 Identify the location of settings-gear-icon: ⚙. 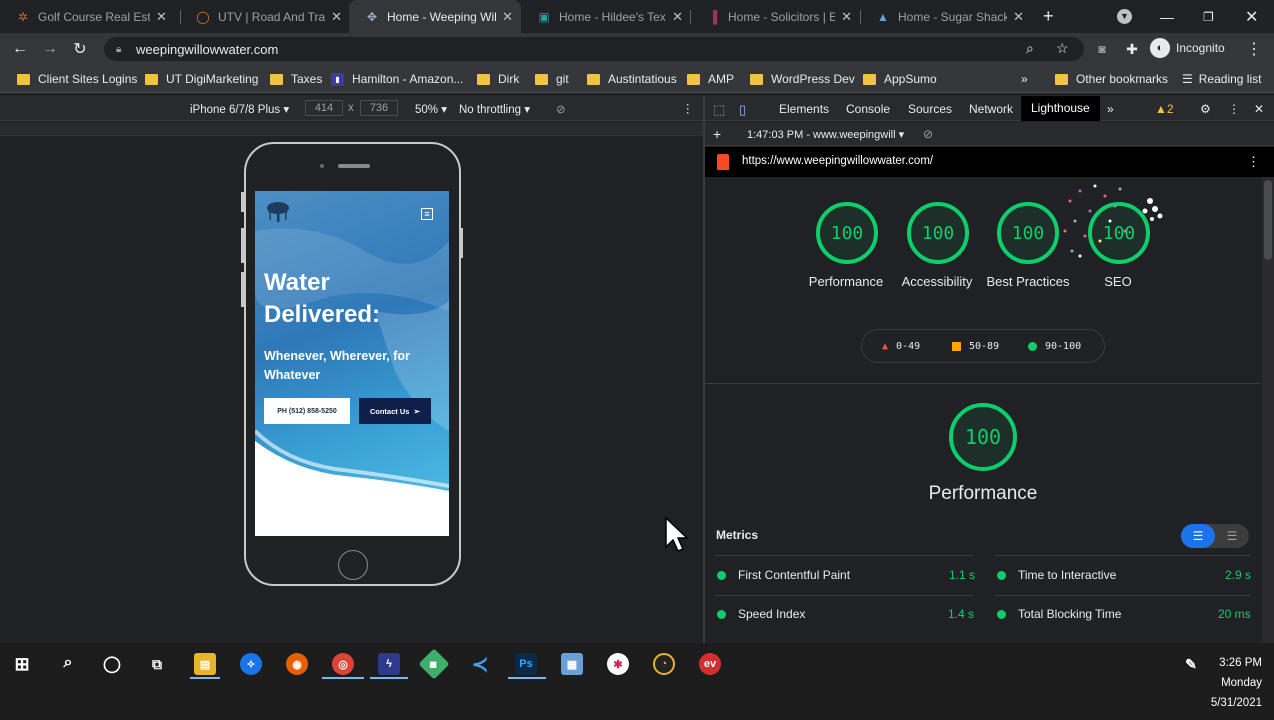
(1205, 109).